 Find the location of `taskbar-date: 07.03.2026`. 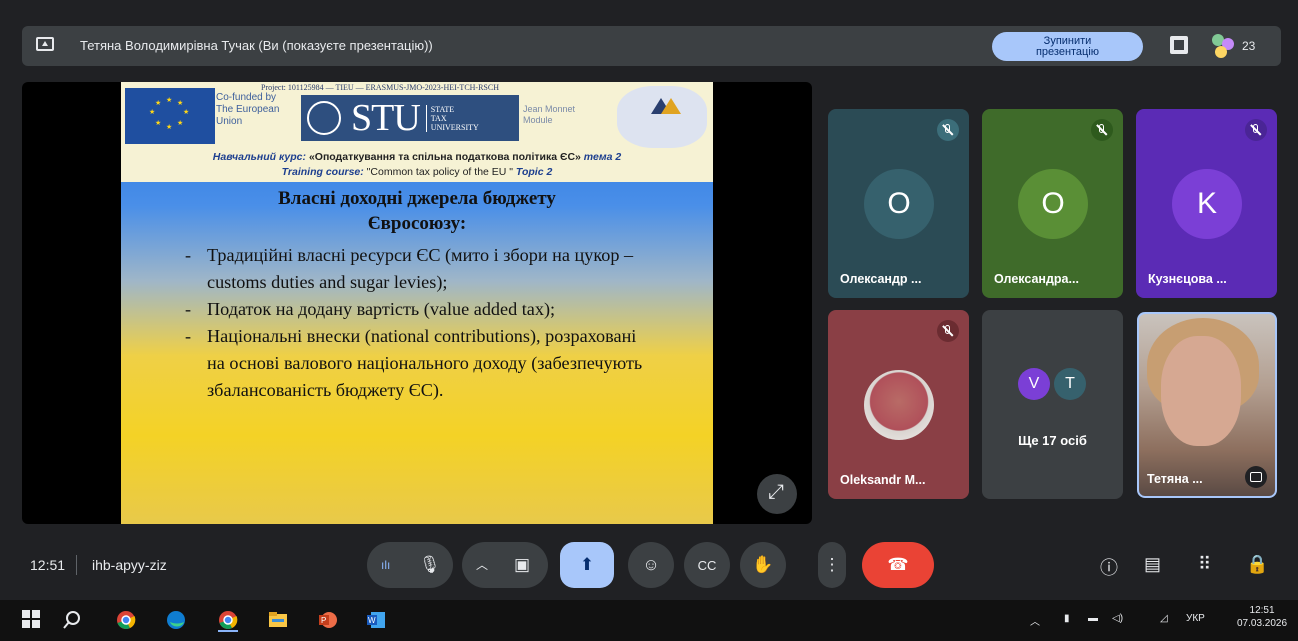

taskbar-date: 07.03.2026 is located at coordinates (1262, 623).